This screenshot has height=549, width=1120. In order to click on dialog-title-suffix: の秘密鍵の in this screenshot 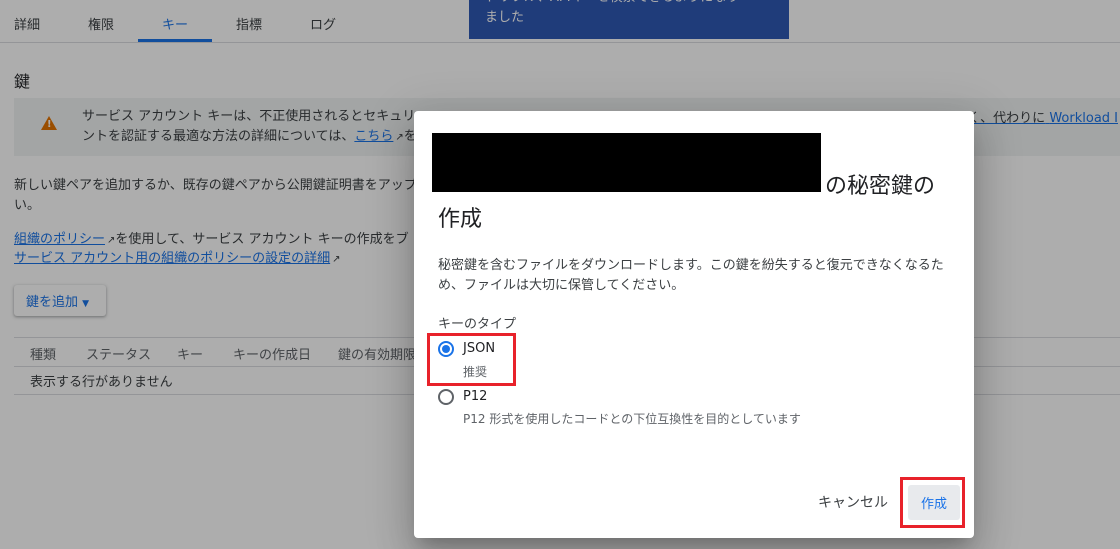, I will do `click(880, 186)`.